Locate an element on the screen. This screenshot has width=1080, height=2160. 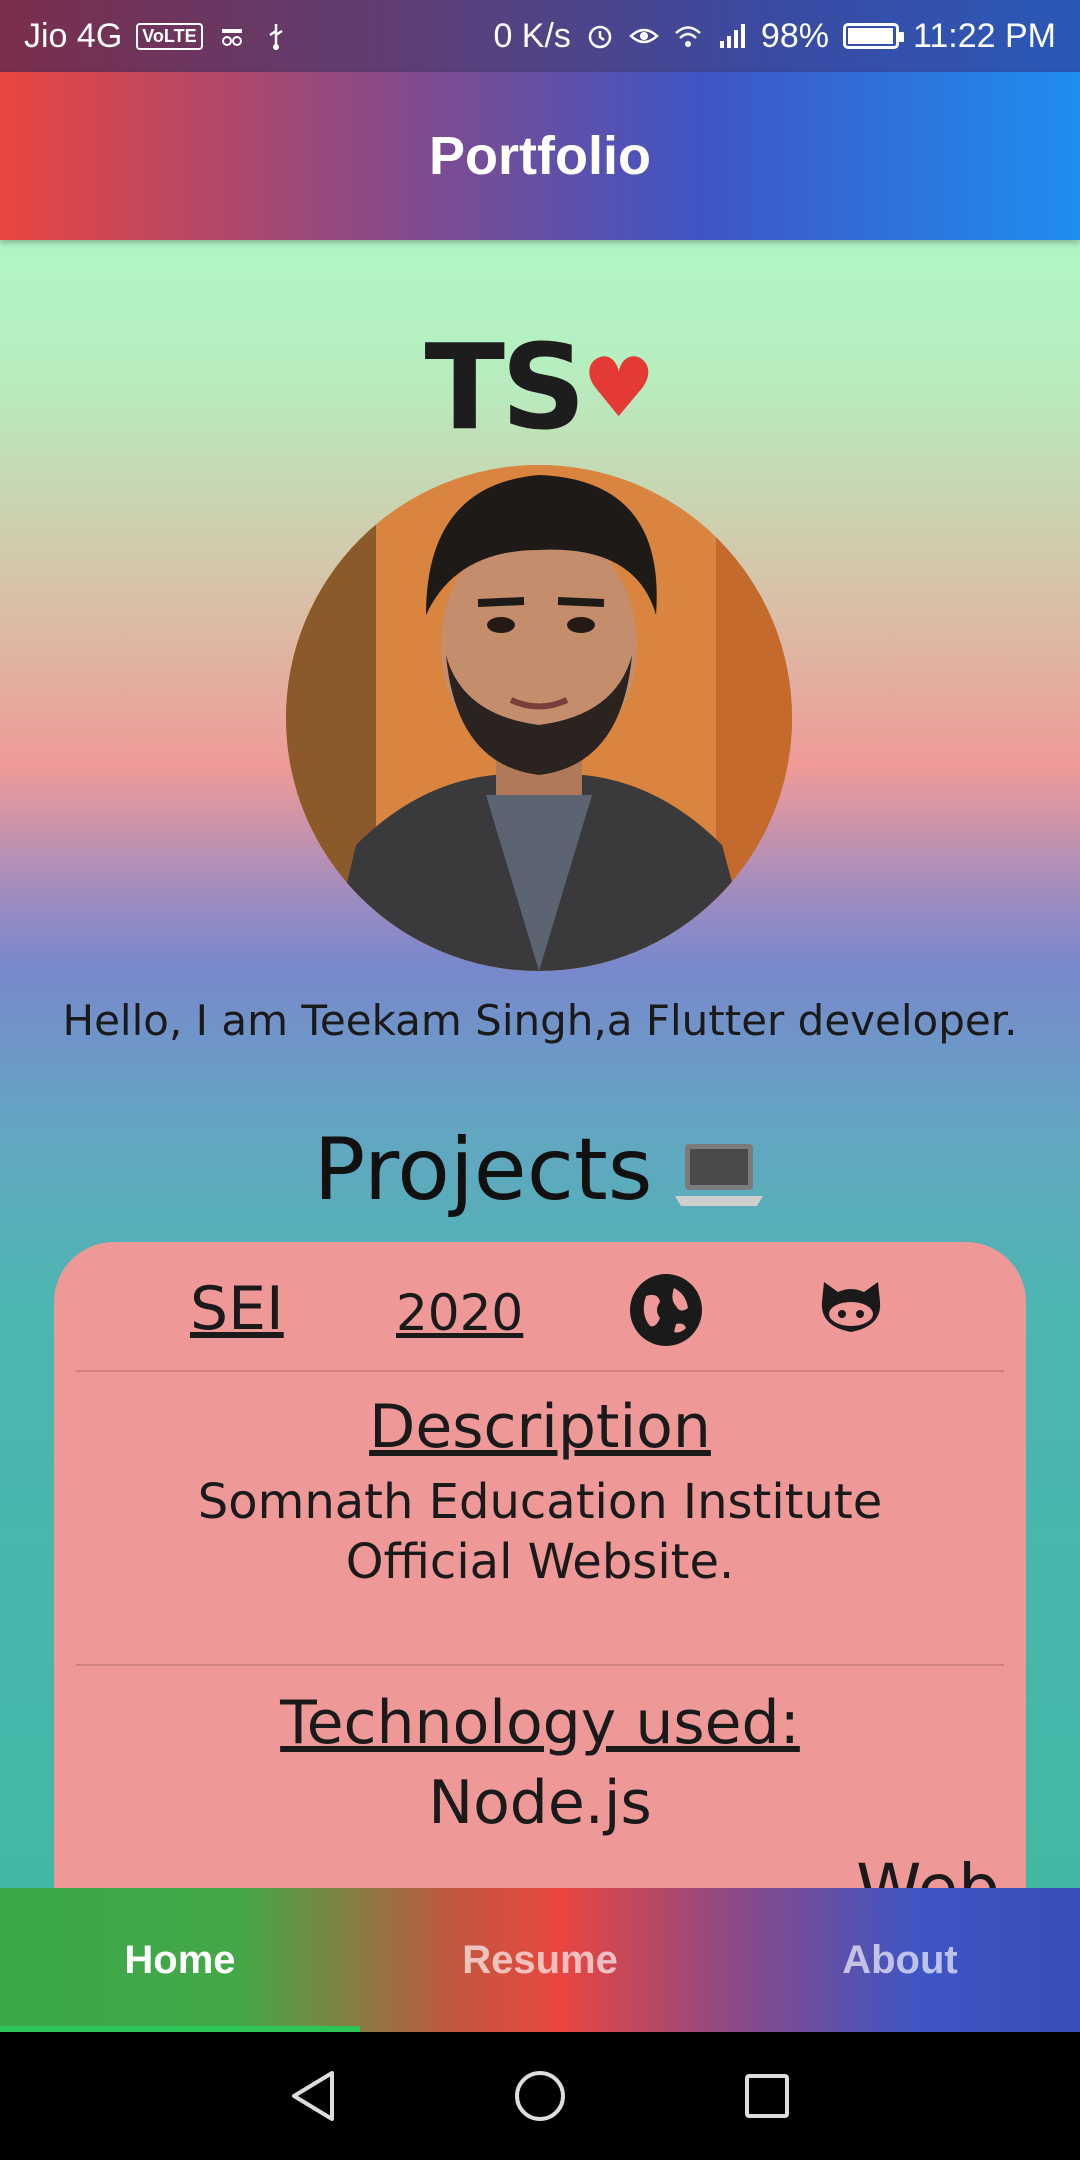
nav-home-label: Home is located at coordinates (180, 1959).